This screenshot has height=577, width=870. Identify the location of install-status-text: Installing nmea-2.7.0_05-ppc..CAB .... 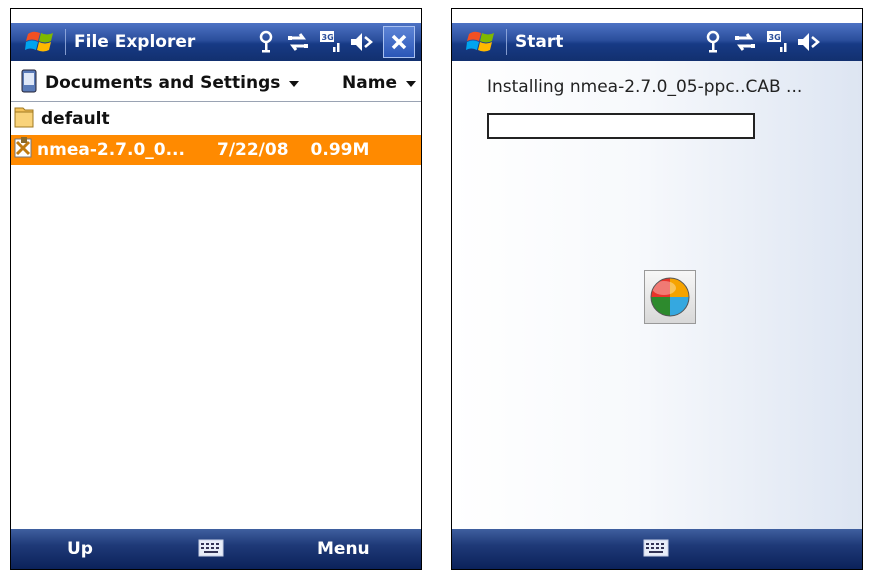
(645, 87).